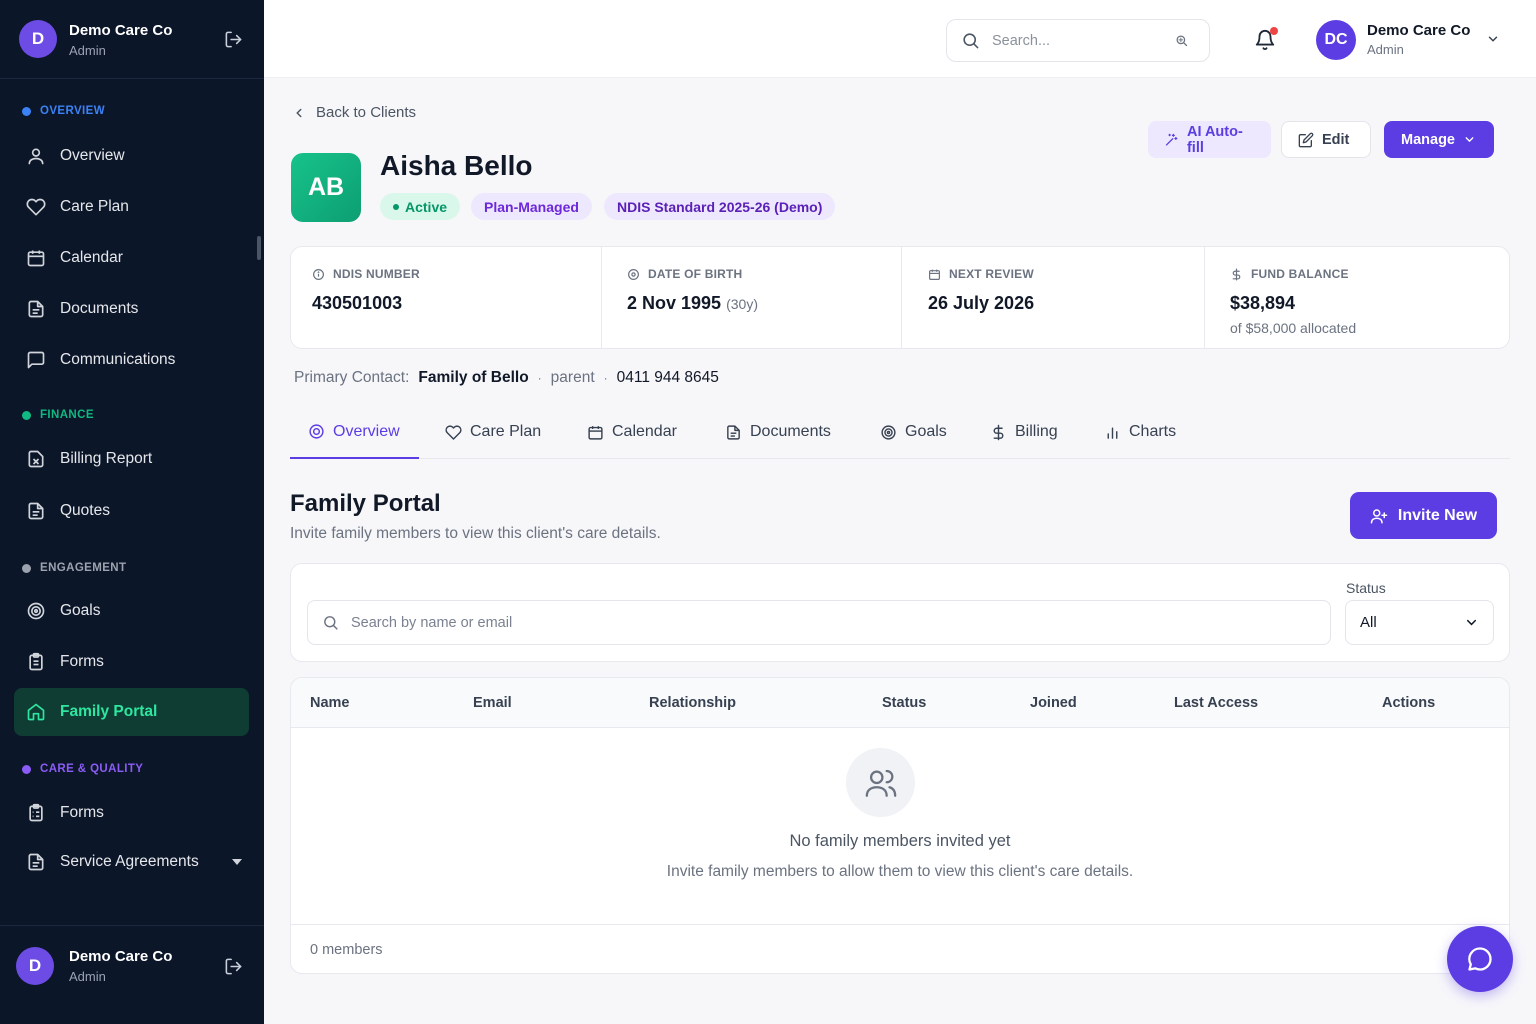 The image size is (1536, 1024). I want to click on dollar-icon, so click(998, 432).